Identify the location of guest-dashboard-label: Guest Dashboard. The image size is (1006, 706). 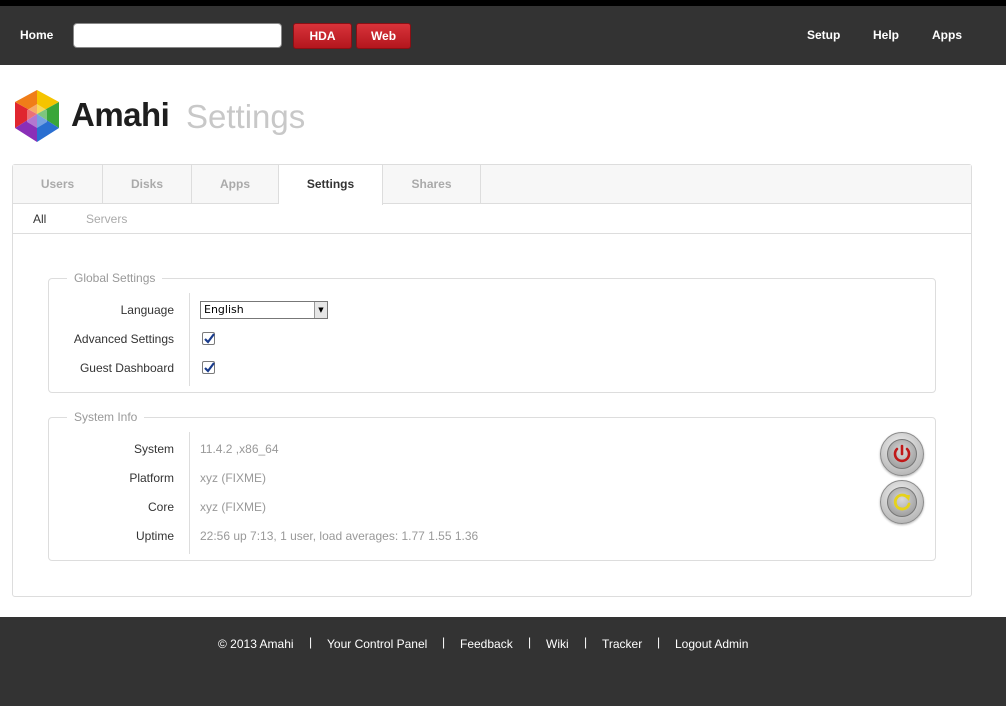
(126, 368).